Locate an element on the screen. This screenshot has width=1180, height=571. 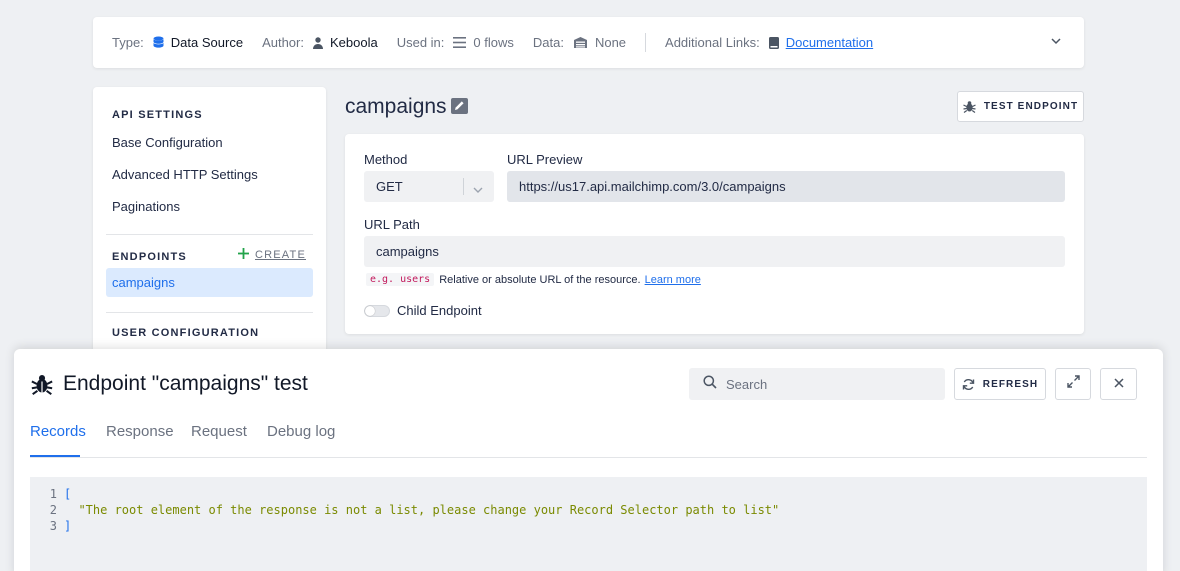
refresh-button: REFRESH is located at coordinates (1000, 384).